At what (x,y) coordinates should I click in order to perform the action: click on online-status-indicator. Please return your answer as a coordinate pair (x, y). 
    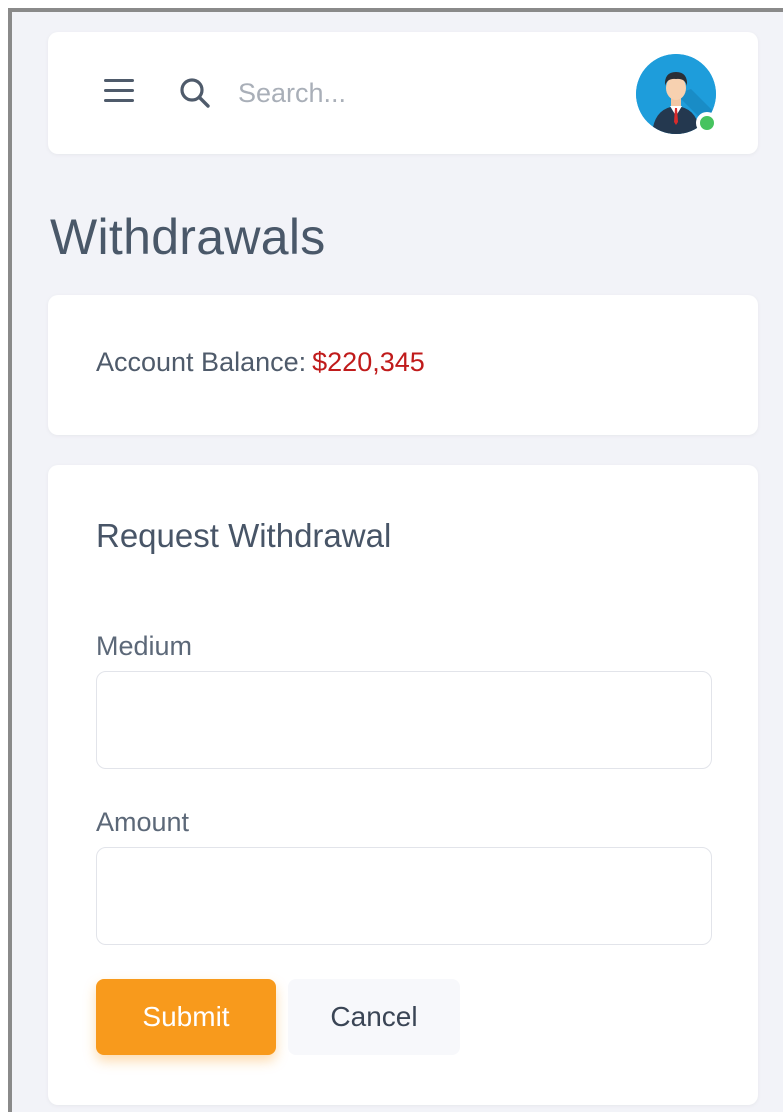
    Looking at the image, I should click on (707, 123).